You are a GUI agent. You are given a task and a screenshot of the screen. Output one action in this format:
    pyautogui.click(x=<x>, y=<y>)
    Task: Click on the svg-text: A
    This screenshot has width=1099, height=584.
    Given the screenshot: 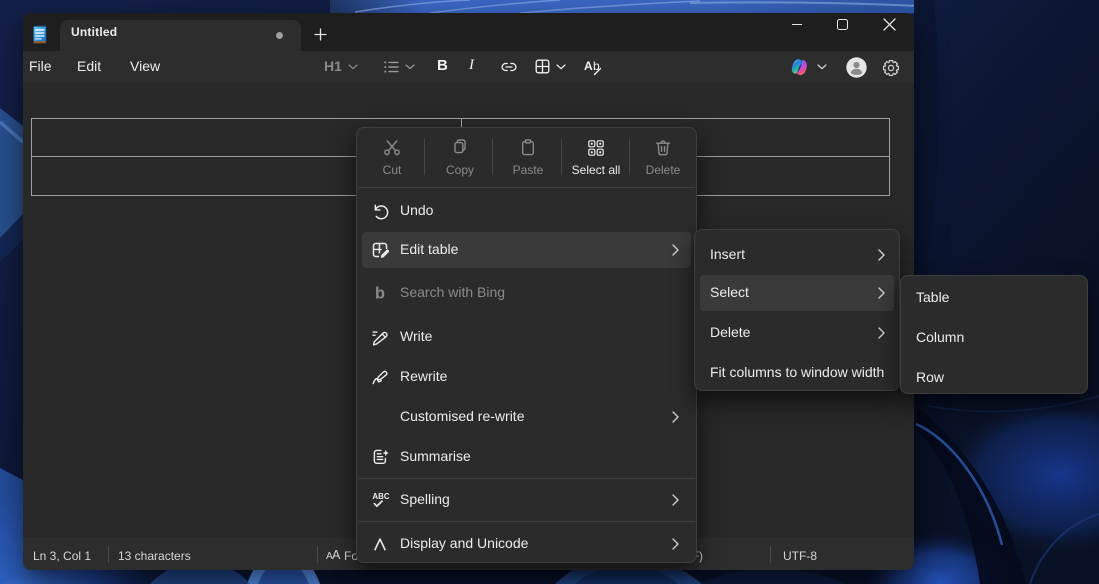 What is the action you would take?
    pyautogui.click(x=588, y=66)
    